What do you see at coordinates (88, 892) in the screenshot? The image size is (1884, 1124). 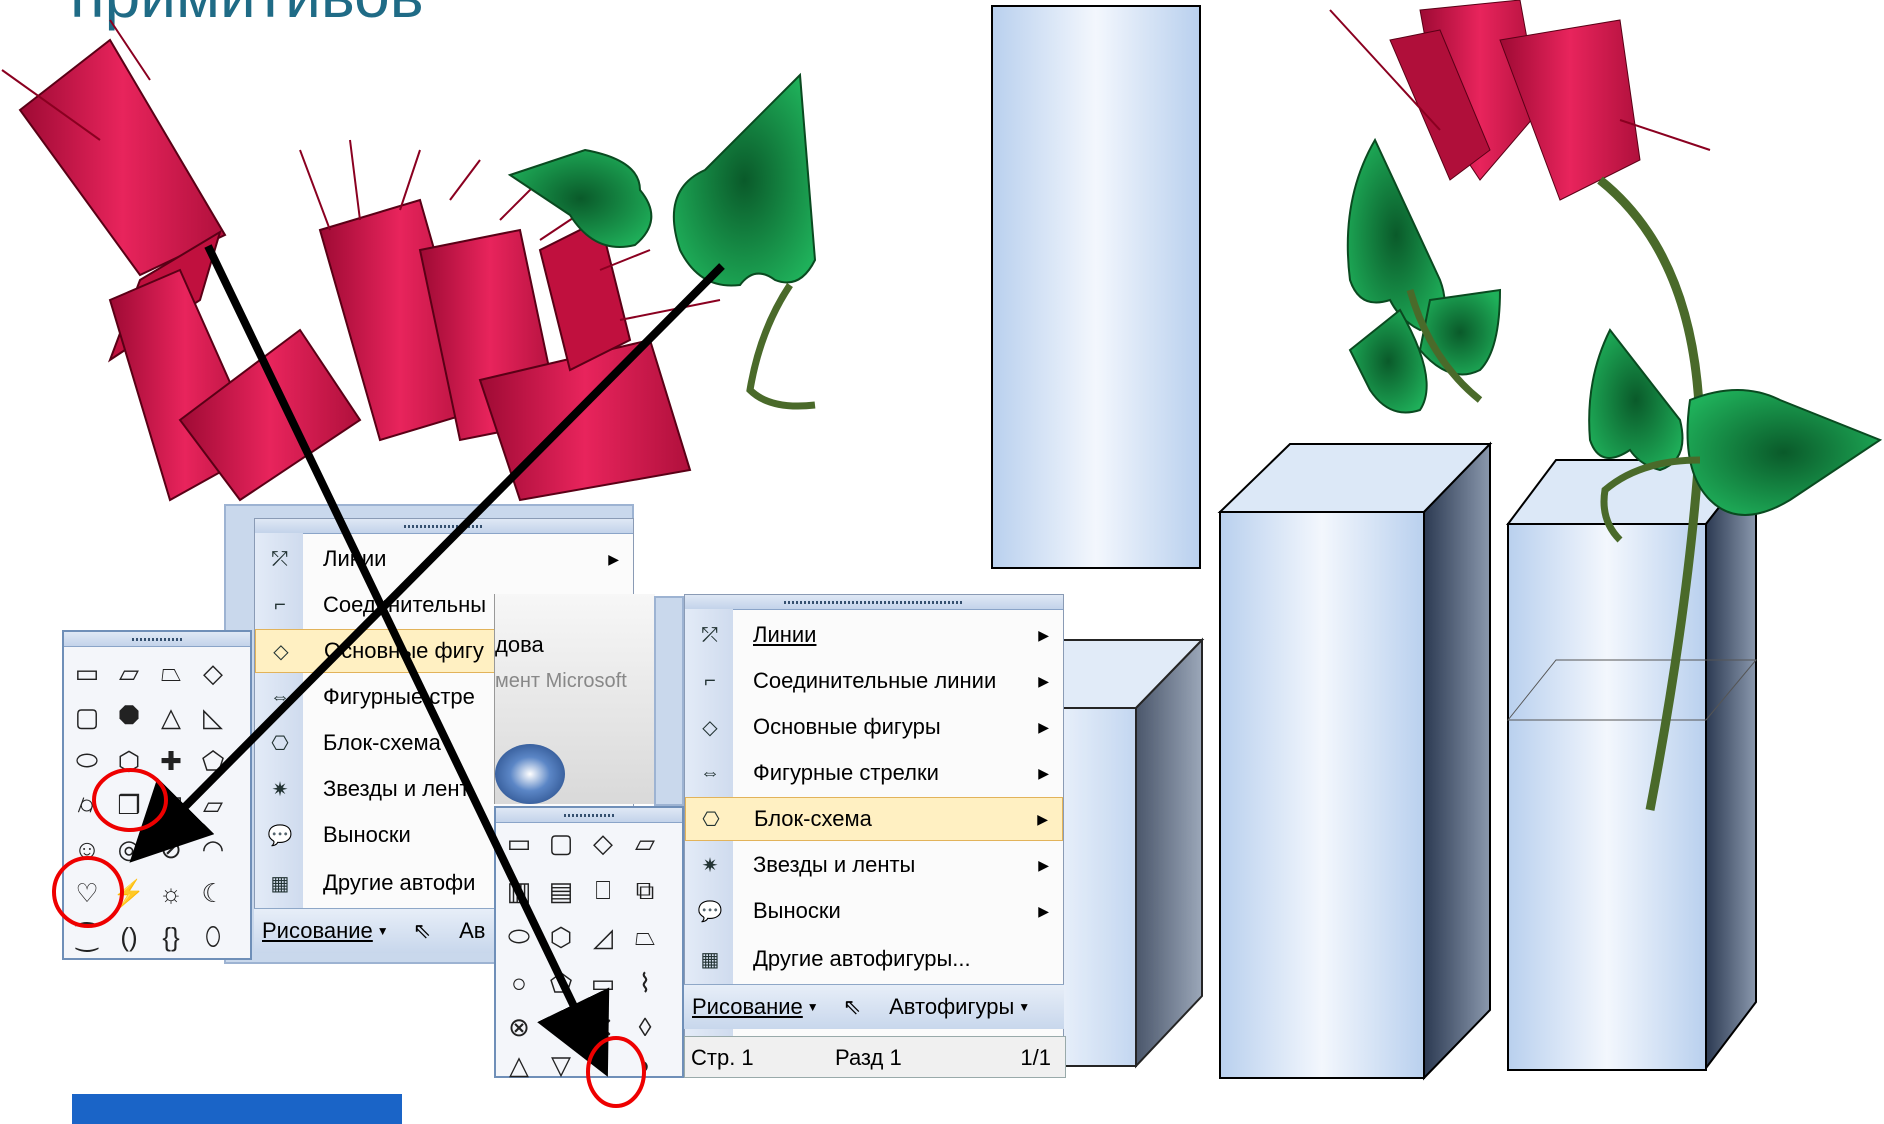 I see `highlight-circle-heart` at bounding box center [88, 892].